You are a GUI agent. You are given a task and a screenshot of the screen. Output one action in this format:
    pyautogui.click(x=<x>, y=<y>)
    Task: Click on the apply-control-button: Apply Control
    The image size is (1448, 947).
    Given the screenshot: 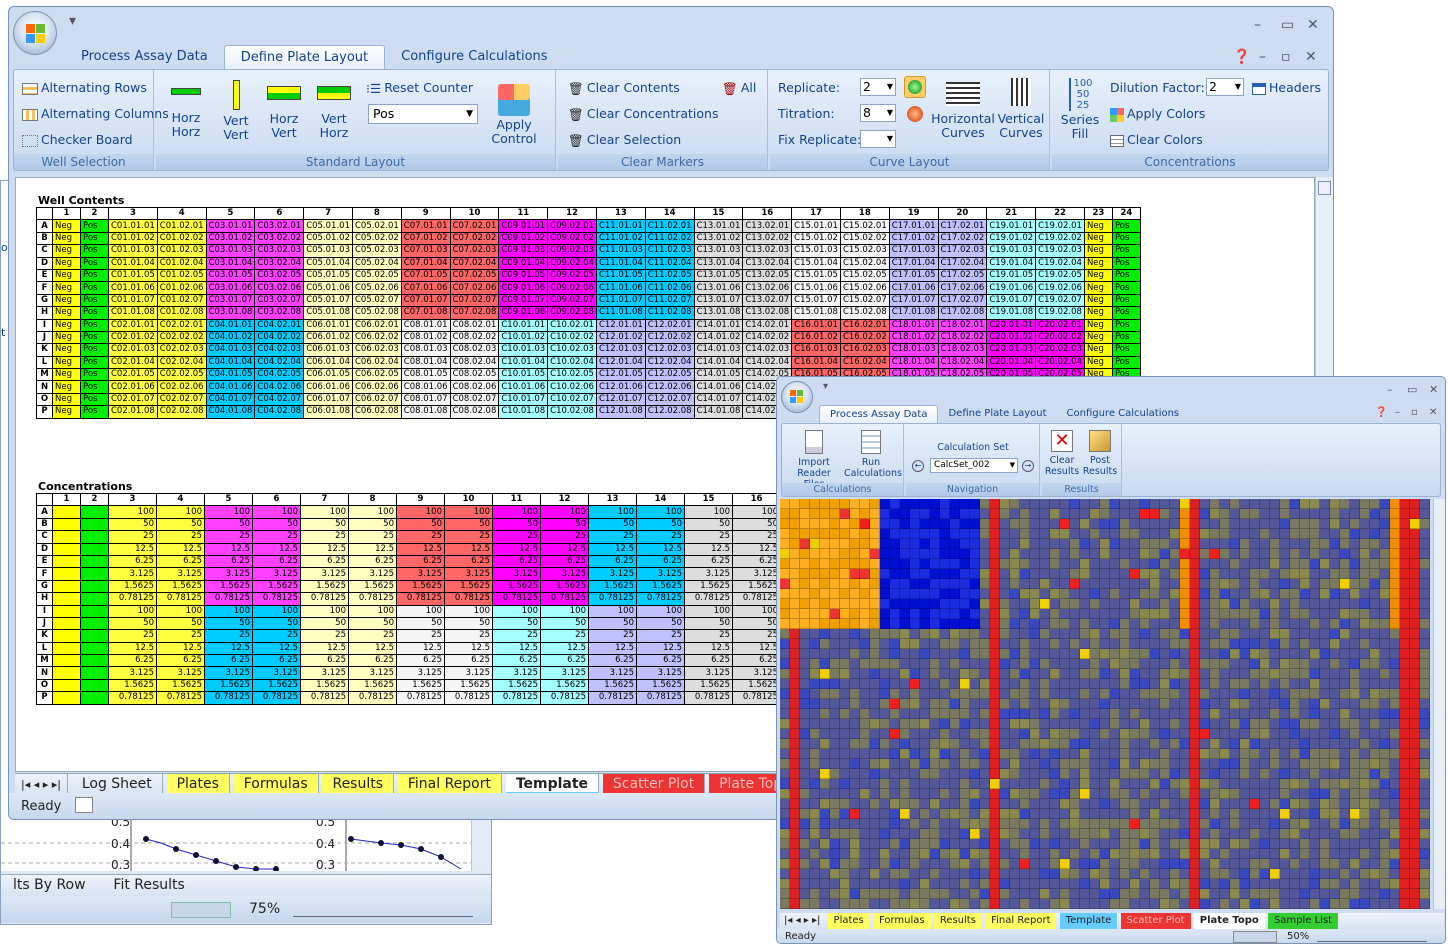 What is the action you would take?
    pyautogui.click(x=514, y=112)
    